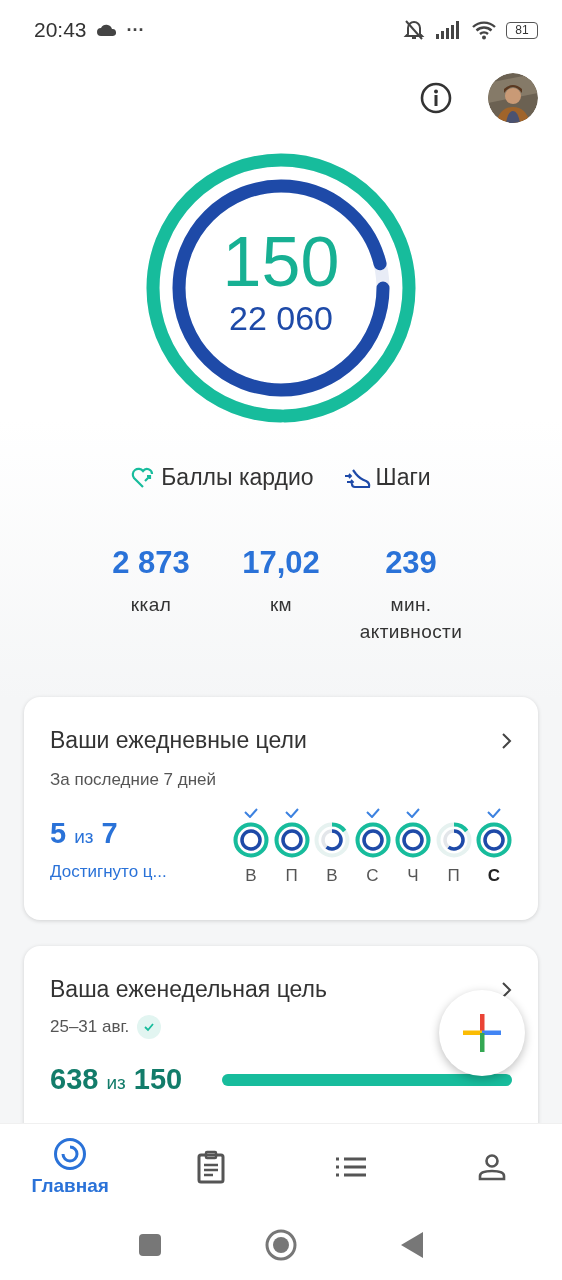 The width and height of the screenshot is (562, 1280). Describe the element at coordinates (60, 30) in the screenshot. I see `clock: 20:43` at that location.